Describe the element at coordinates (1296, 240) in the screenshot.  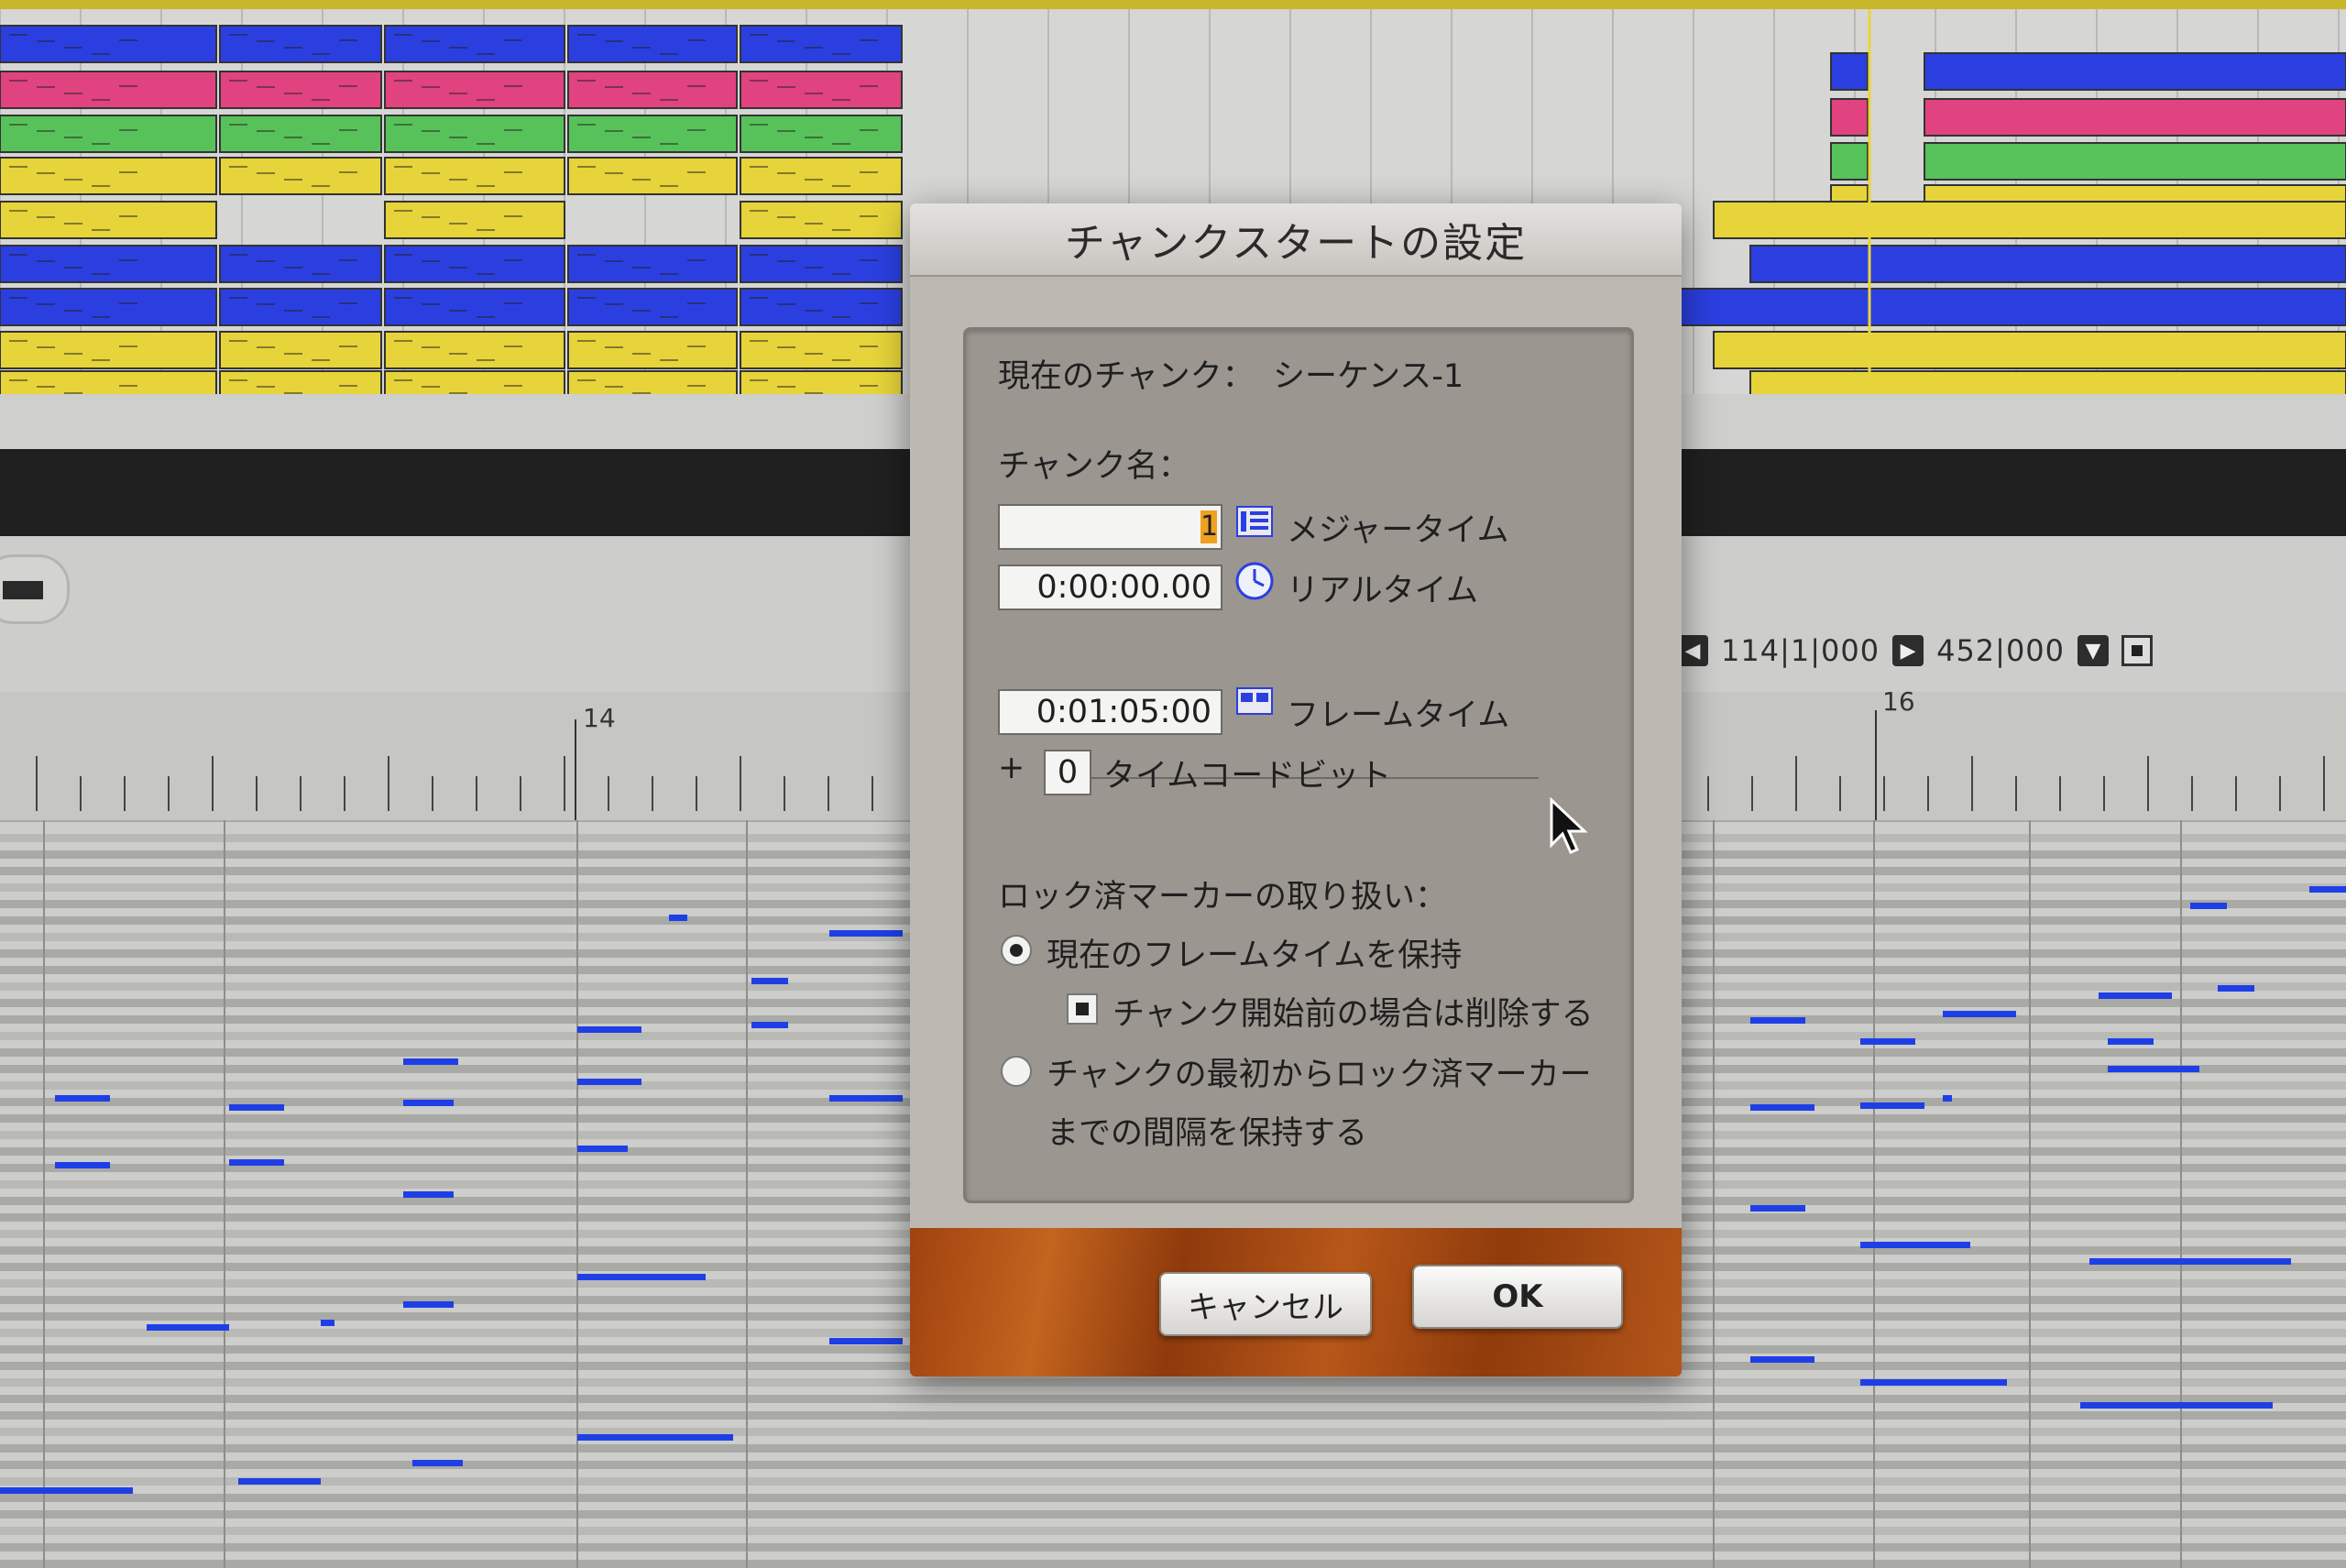
I see `dialog-titlebar: チャンクスタートの設定` at that location.